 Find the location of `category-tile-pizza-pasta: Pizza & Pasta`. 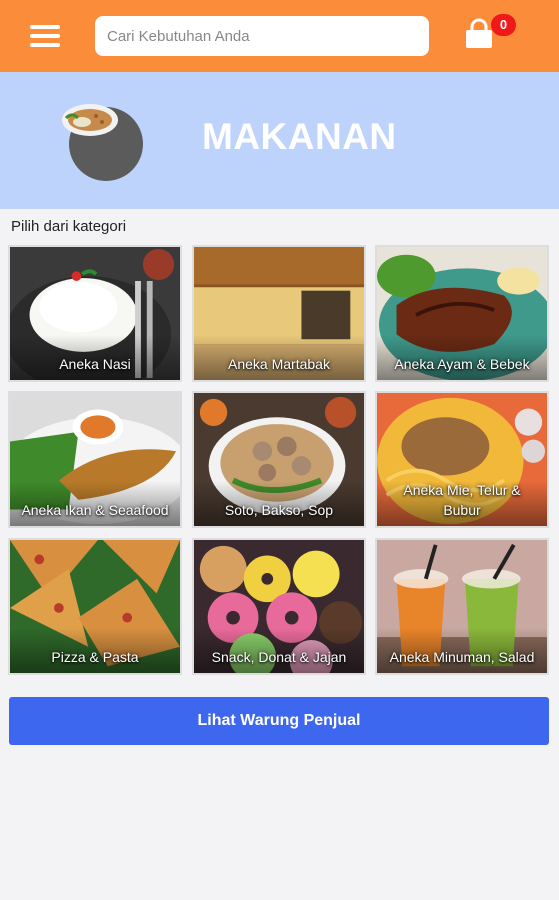

category-tile-pizza-pasta: Pizza & Pasta is located at coordinates (95, 606).